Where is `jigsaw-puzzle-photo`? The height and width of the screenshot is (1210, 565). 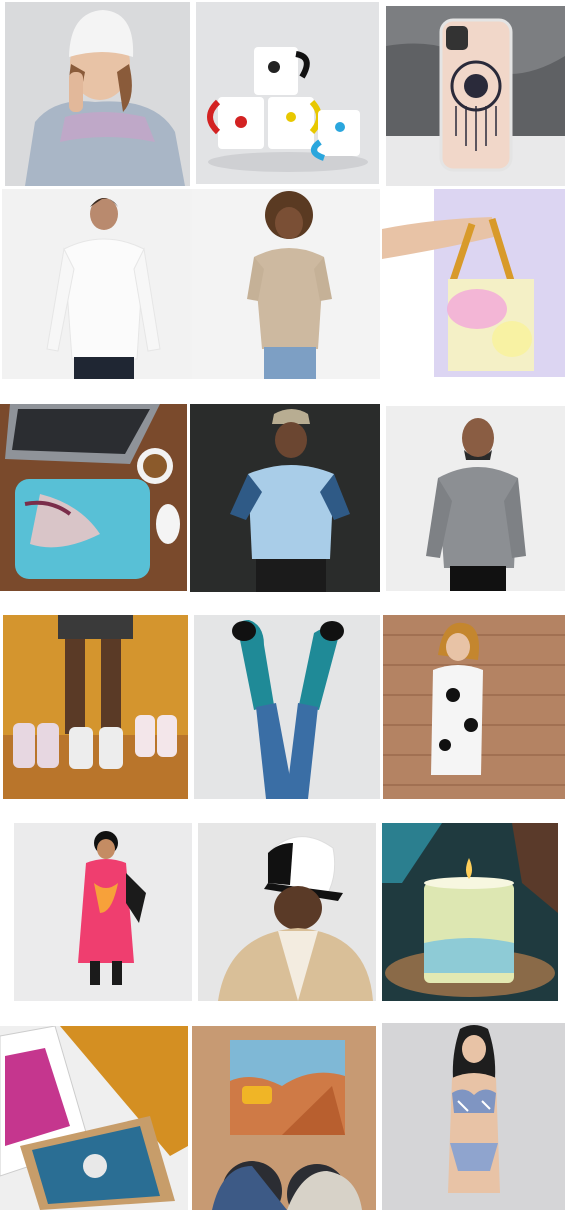
jigsaw-puzzle-photo is located at coordinates (284, 1118).